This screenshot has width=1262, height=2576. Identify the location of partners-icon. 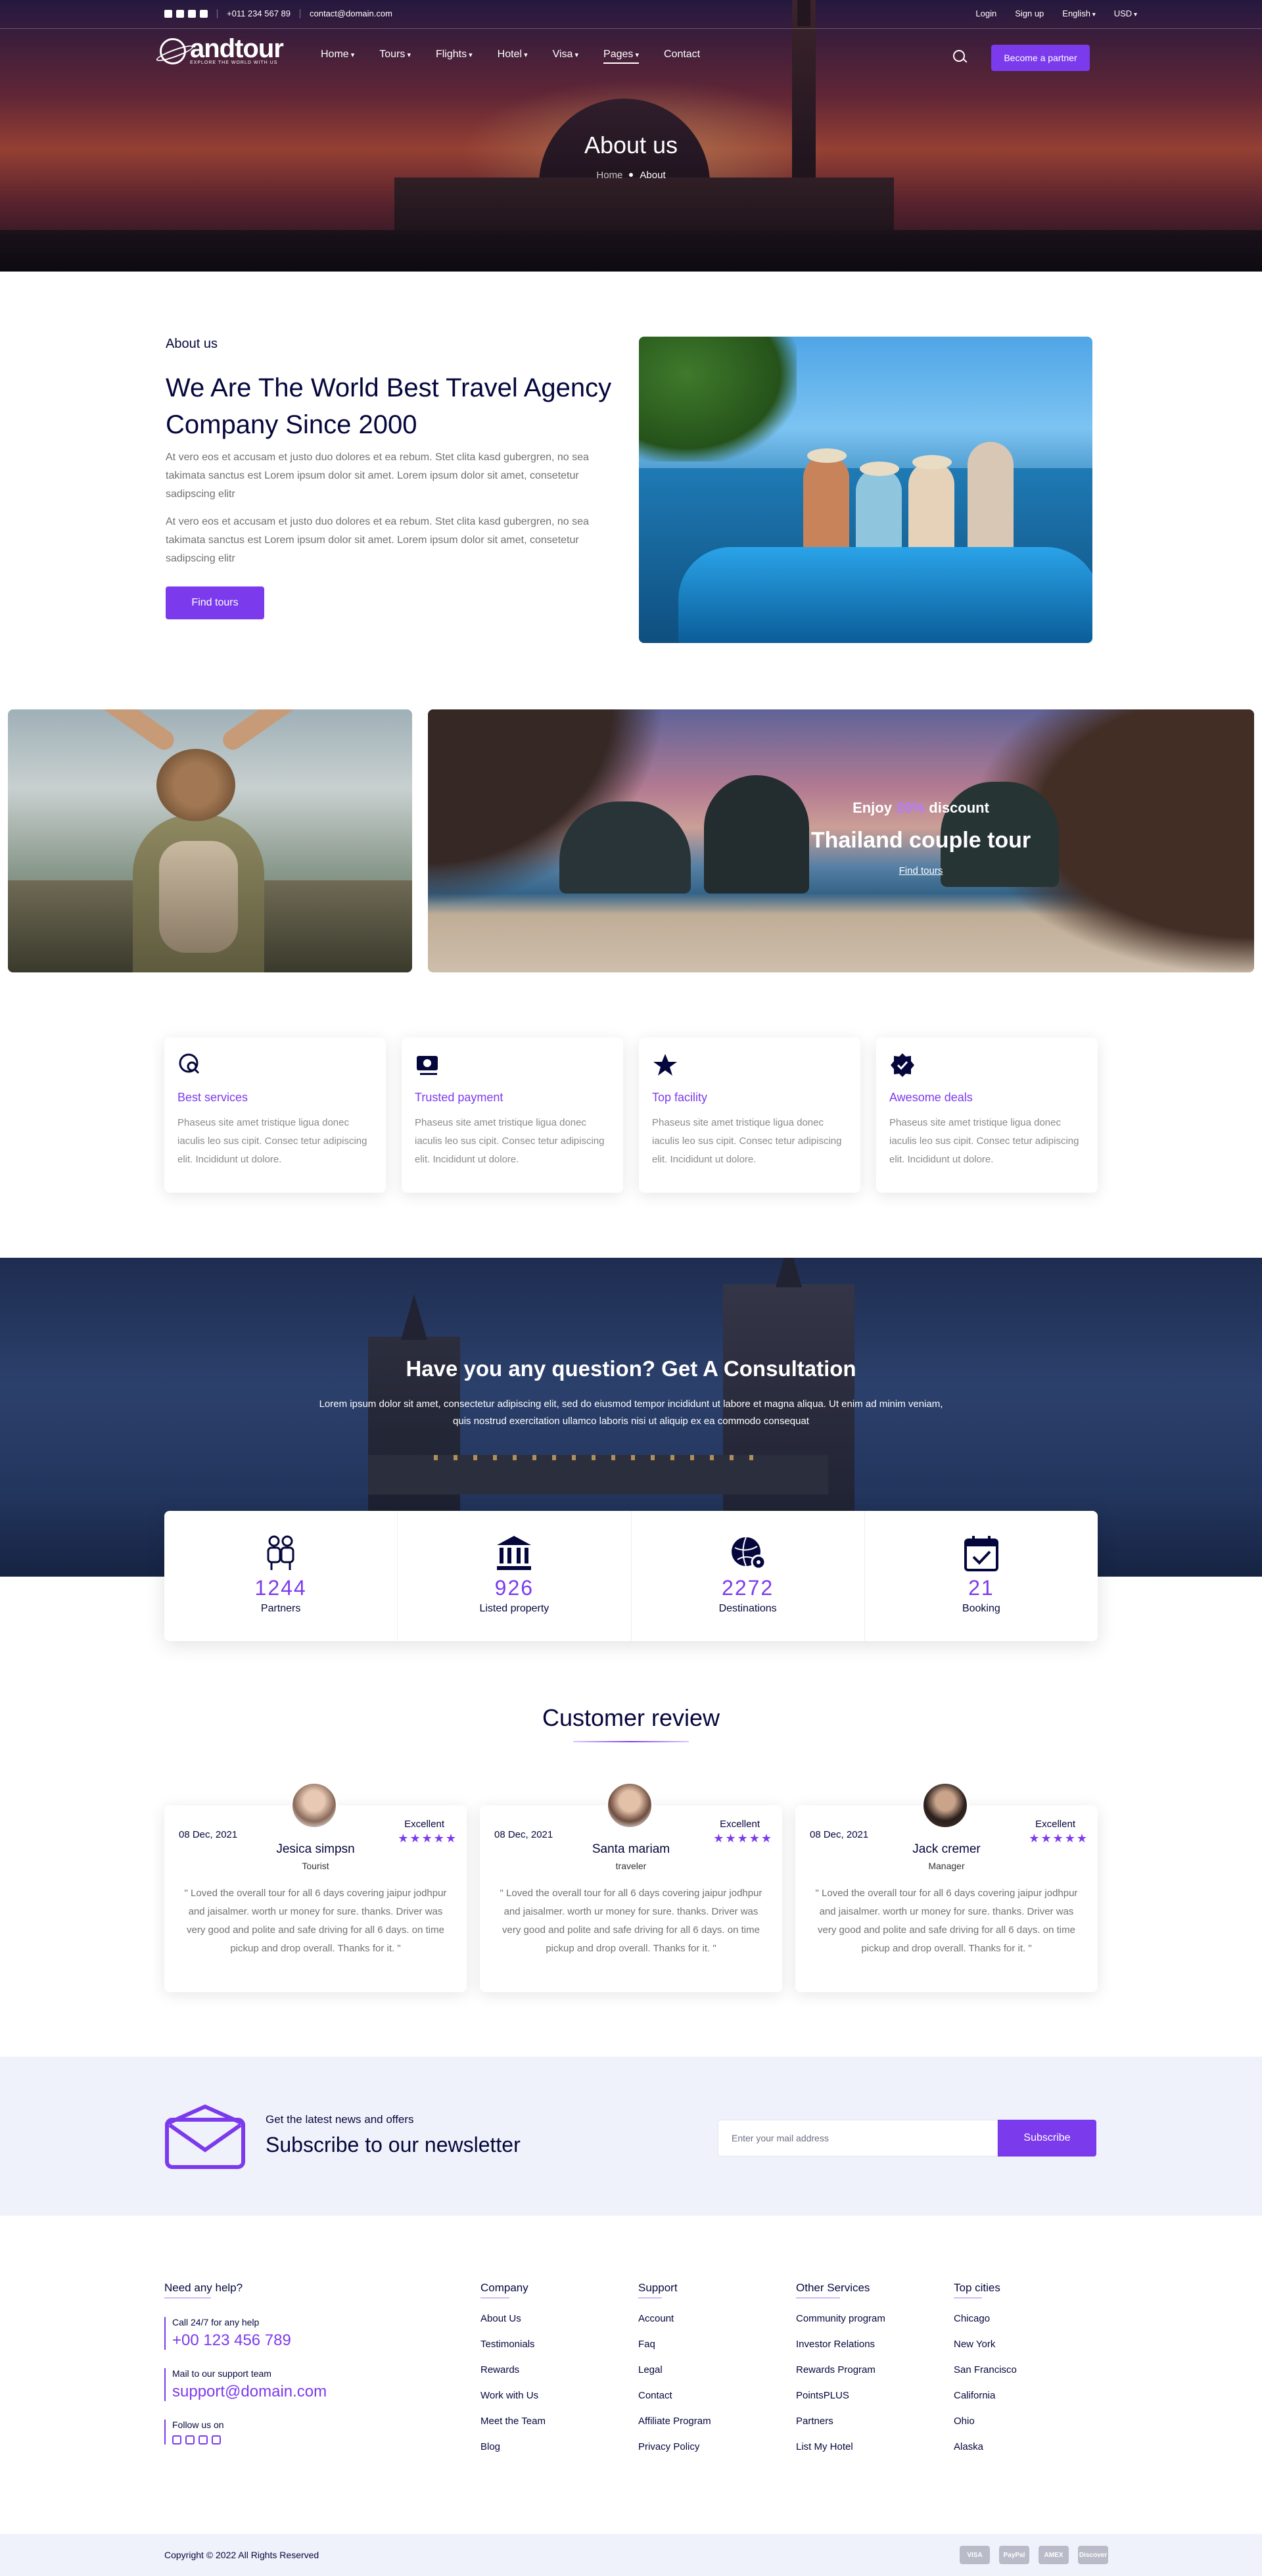
(281, 1553).